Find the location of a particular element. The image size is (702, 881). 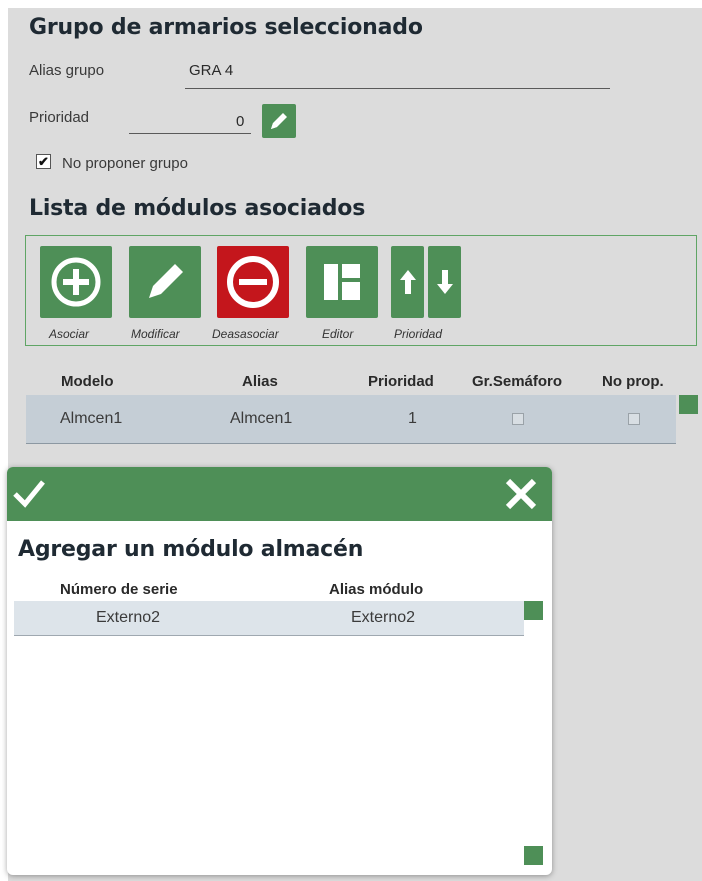

modules-title: Lista de módulos asociados is located at coordinates (197, 208).